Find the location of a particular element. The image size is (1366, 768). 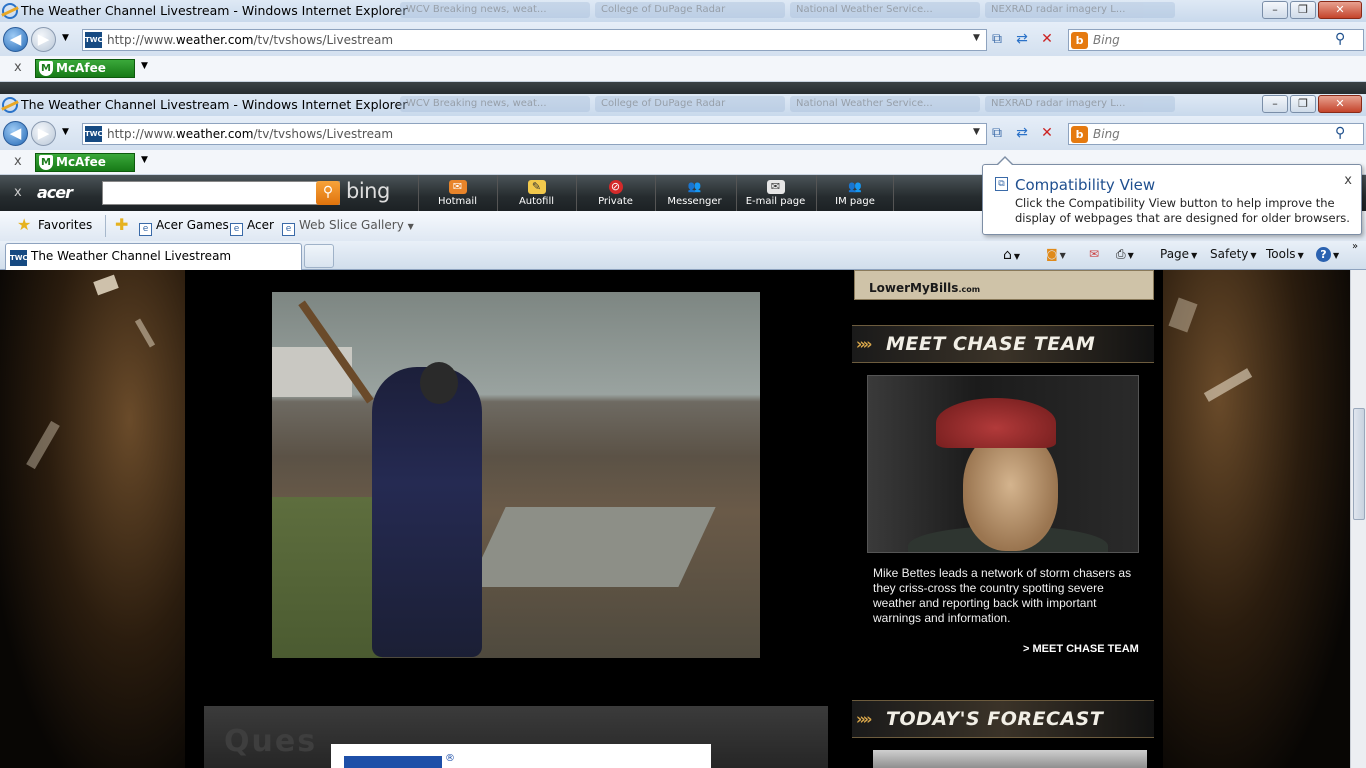

vertical-scrollbar is located at coordinates (1358, 519).